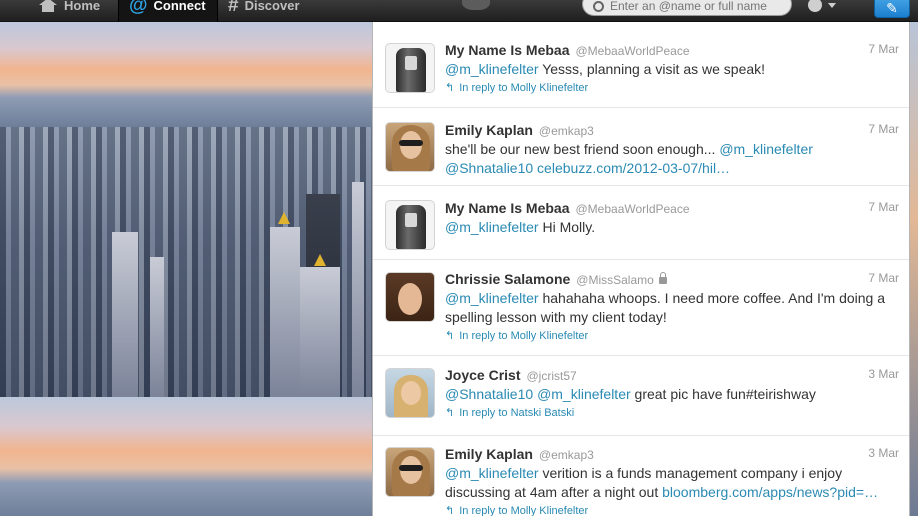 Image resolution: width=918 pixels, height=516 pixels. What do you see at coordinates (507, 279) in the screenshot?
I see `tweet-author-name: Chrissie Salamone` at bounding box center [507, 279].